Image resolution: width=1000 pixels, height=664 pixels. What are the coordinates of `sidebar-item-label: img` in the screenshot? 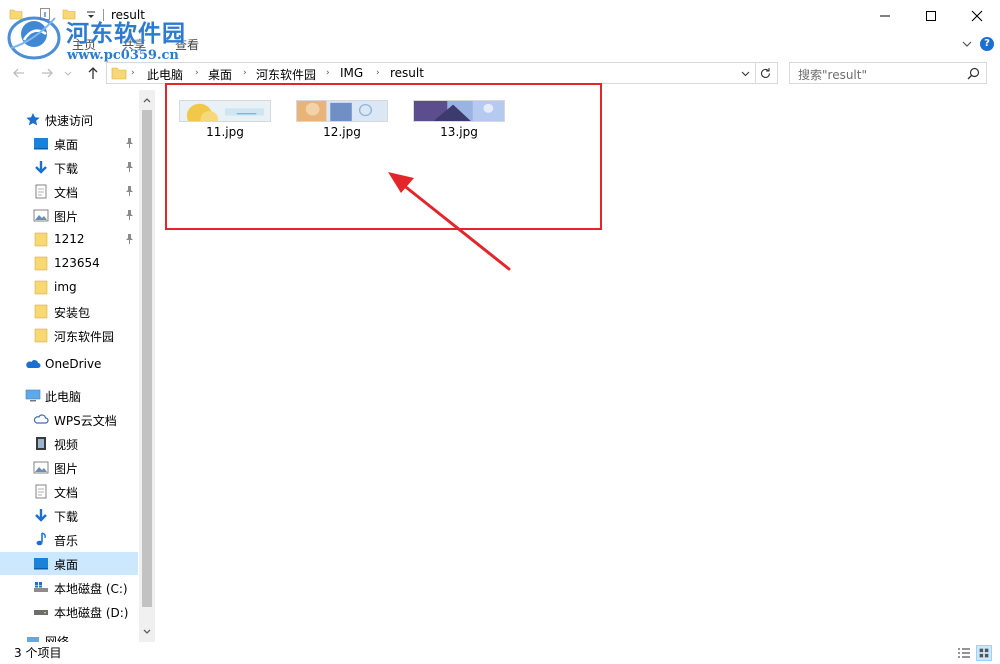 It's located at (65, 287).